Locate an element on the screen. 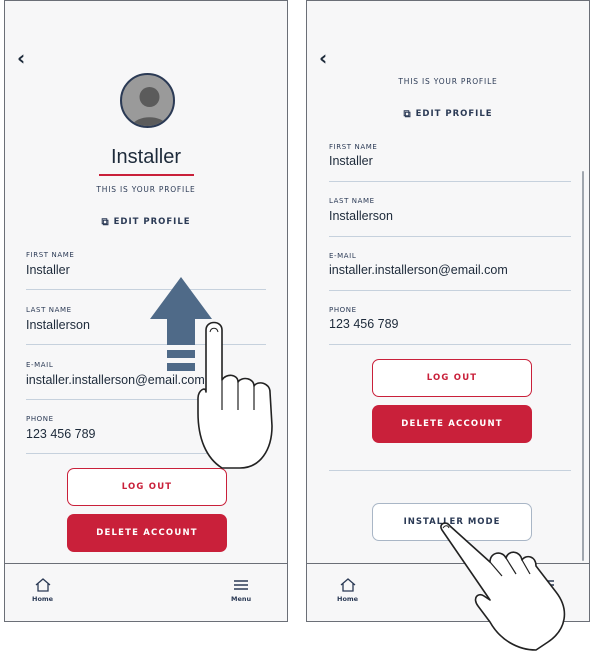 This screenshot has height=655, width=591. bottom-tab-bar: Home is located at coordinates (448, 592).